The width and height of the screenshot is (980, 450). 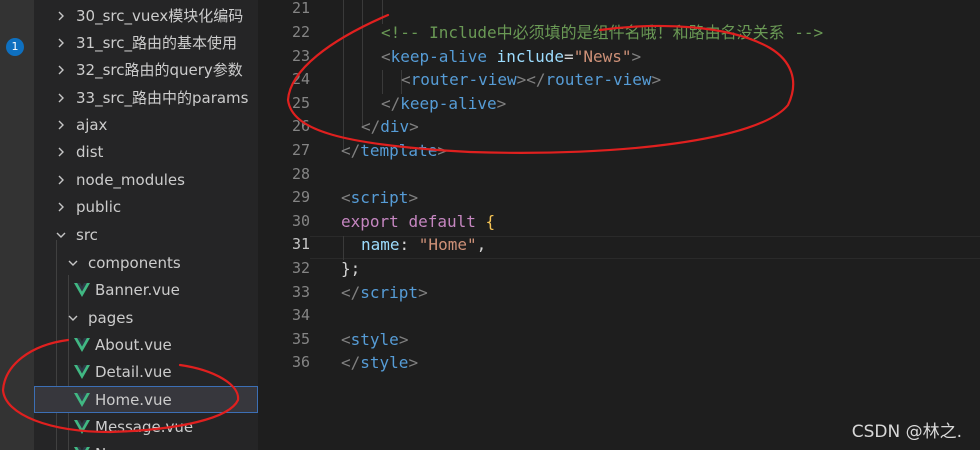 What do you see at coordinates (300, 244) in the screenshot?
I see `line-number: 31` at bounding box center [300, 244].